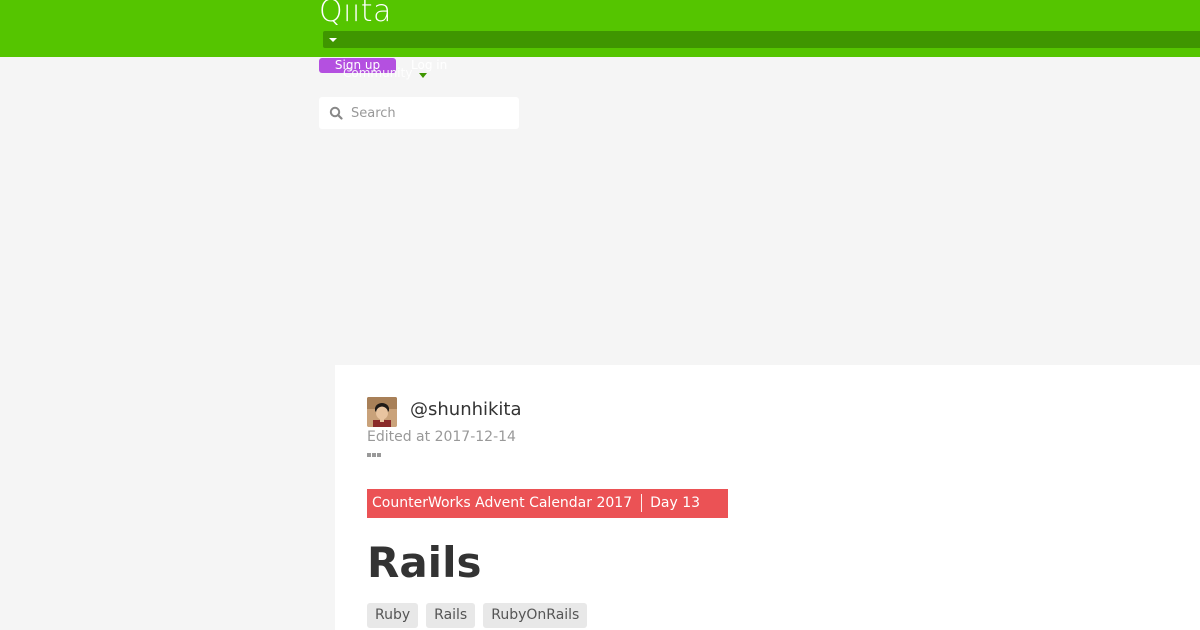 Image resolution: width=1200 pixels, height=630 pixels. Describe the element at coordinates (393, 615) in the screenshot. I see `tag-ruby: Ruby` at that location.